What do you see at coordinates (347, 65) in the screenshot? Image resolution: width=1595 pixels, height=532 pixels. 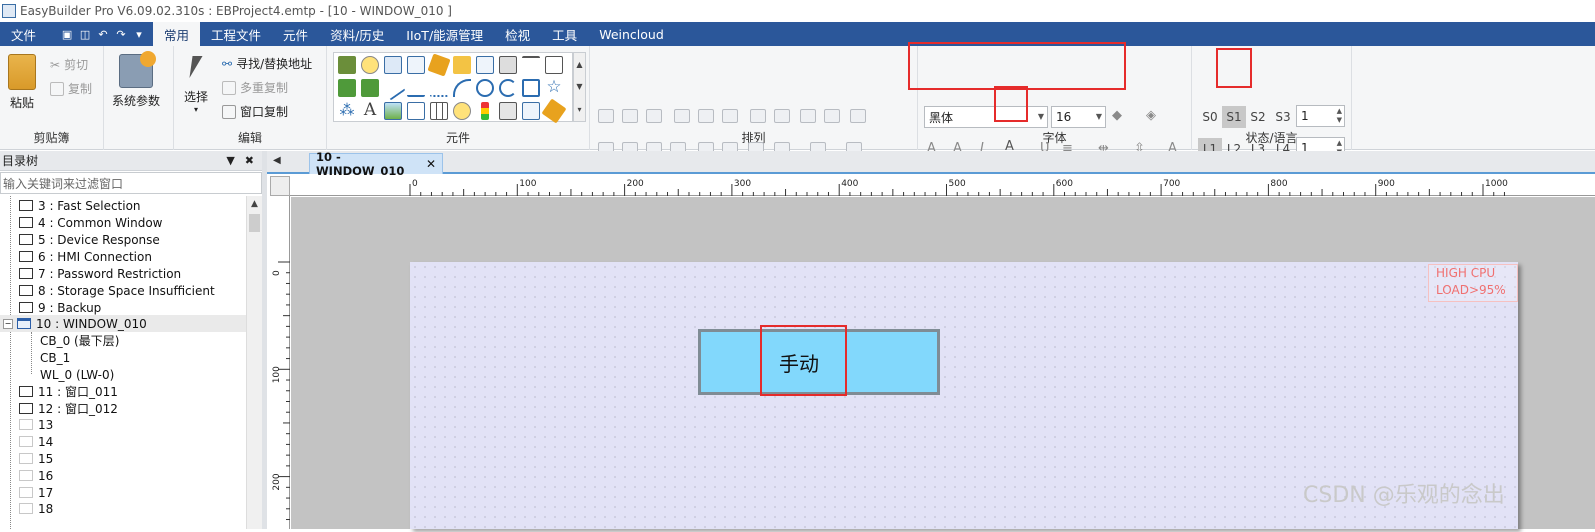 I see `bit-lamp-icon` at bounding box center [347, 65].